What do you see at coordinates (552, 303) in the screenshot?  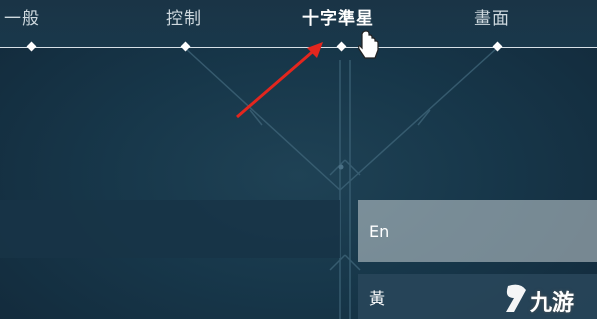 I see `watermark-text: 九游` at bounding box center [552, 303].